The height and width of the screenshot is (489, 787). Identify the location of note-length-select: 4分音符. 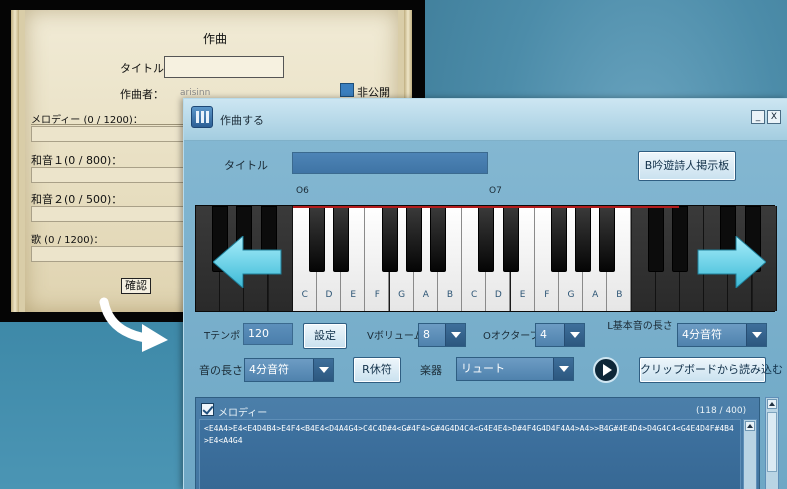
(289, 370).